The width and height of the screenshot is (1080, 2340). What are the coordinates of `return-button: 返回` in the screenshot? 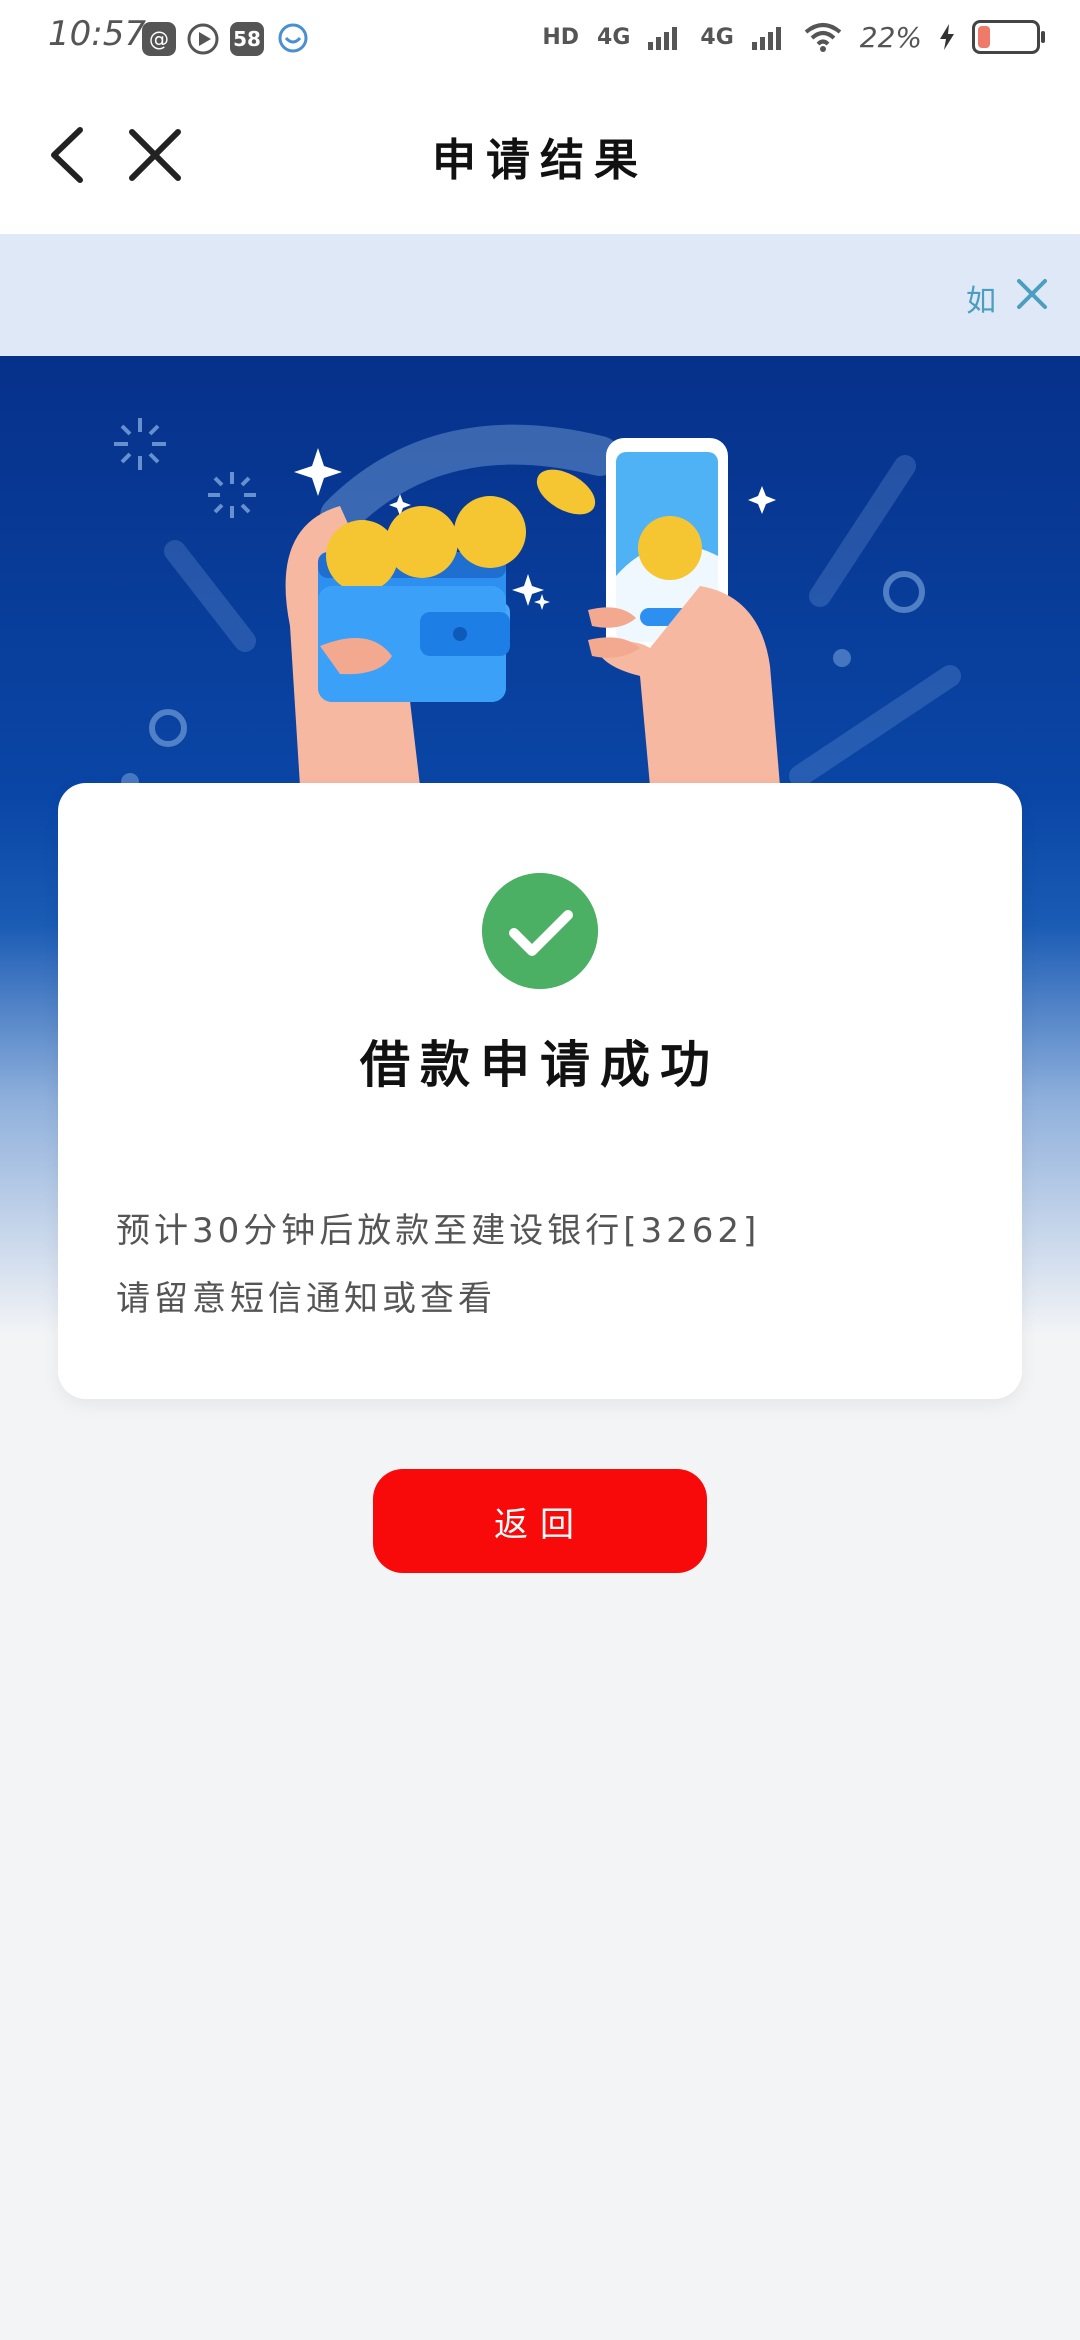 It's located at (540, 1521).